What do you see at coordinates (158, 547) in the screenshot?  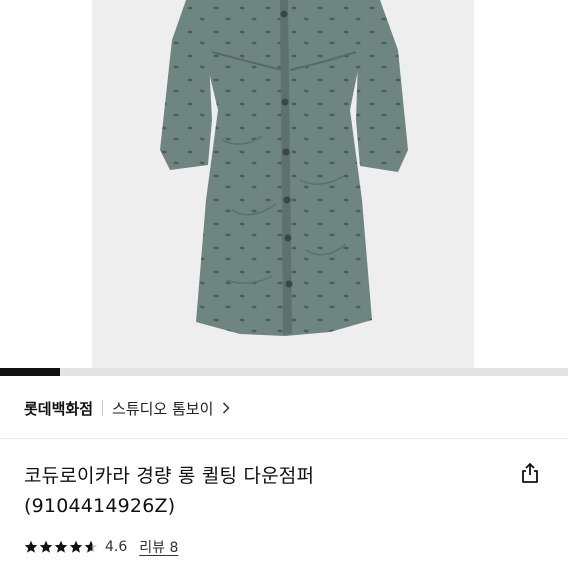 I see `review-count-link: 리뷰 8` at bounding box center [158, 547].